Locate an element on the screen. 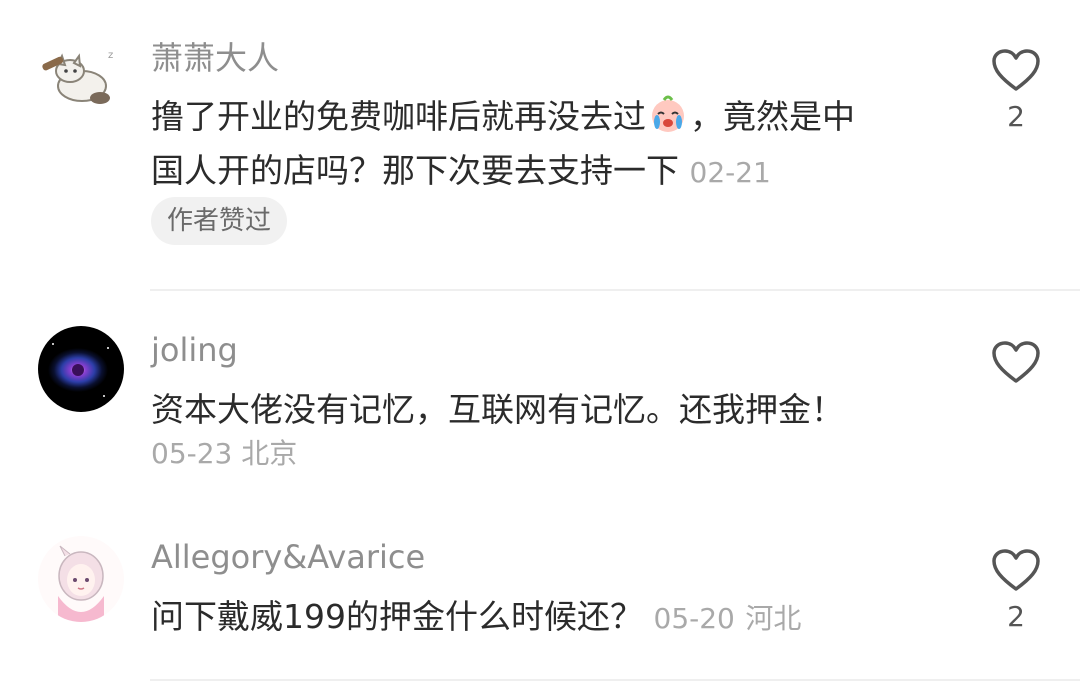 This screenshot has width=1080, height=682. comment-date: 02-21 is located at coordinates (730, 172).